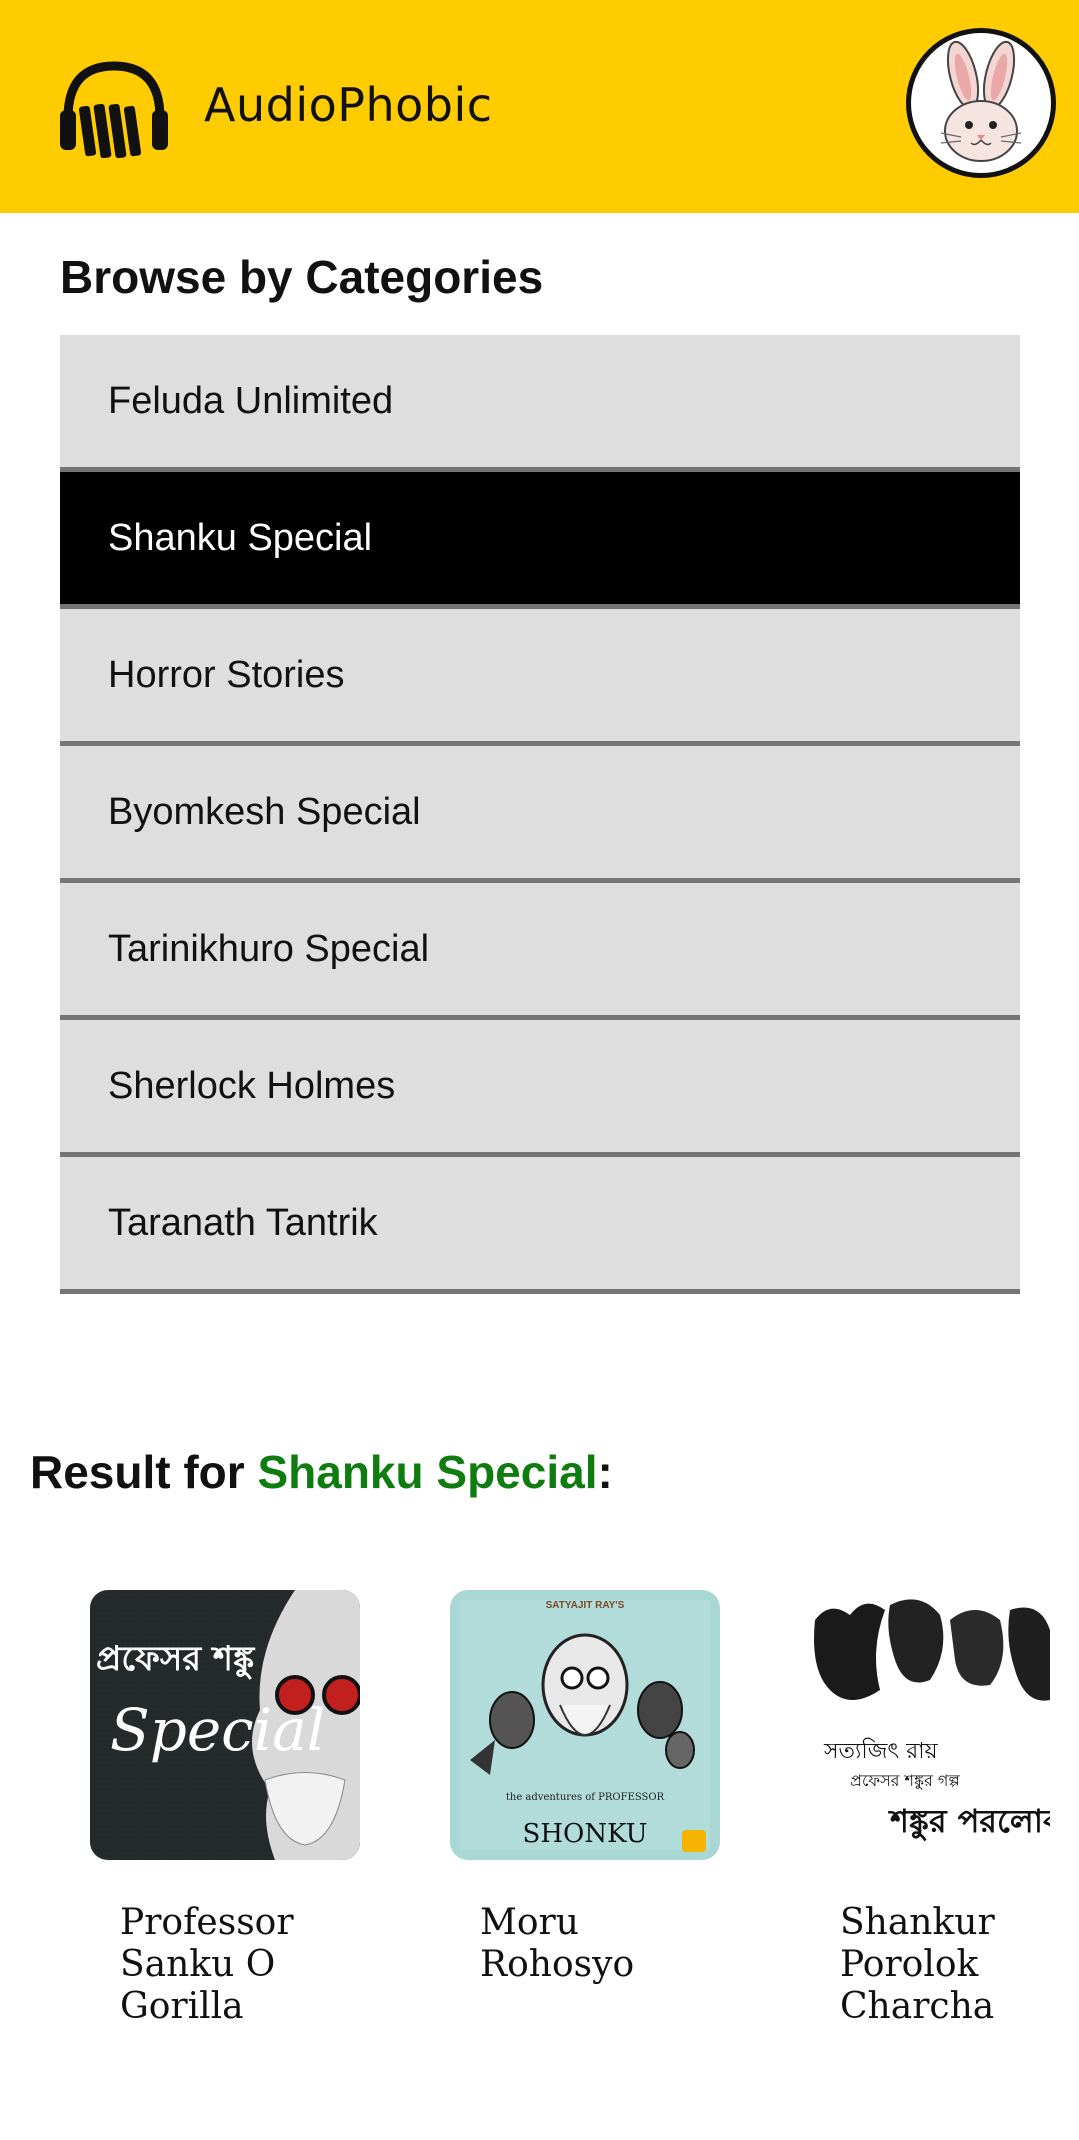 The height and width of the screenshot is (2140, 1079). What do you see at coordinates (540, 540) in the screenshot?
I see `category-item-shanku-special: Shanku Special` at bounding box center [540, 540].